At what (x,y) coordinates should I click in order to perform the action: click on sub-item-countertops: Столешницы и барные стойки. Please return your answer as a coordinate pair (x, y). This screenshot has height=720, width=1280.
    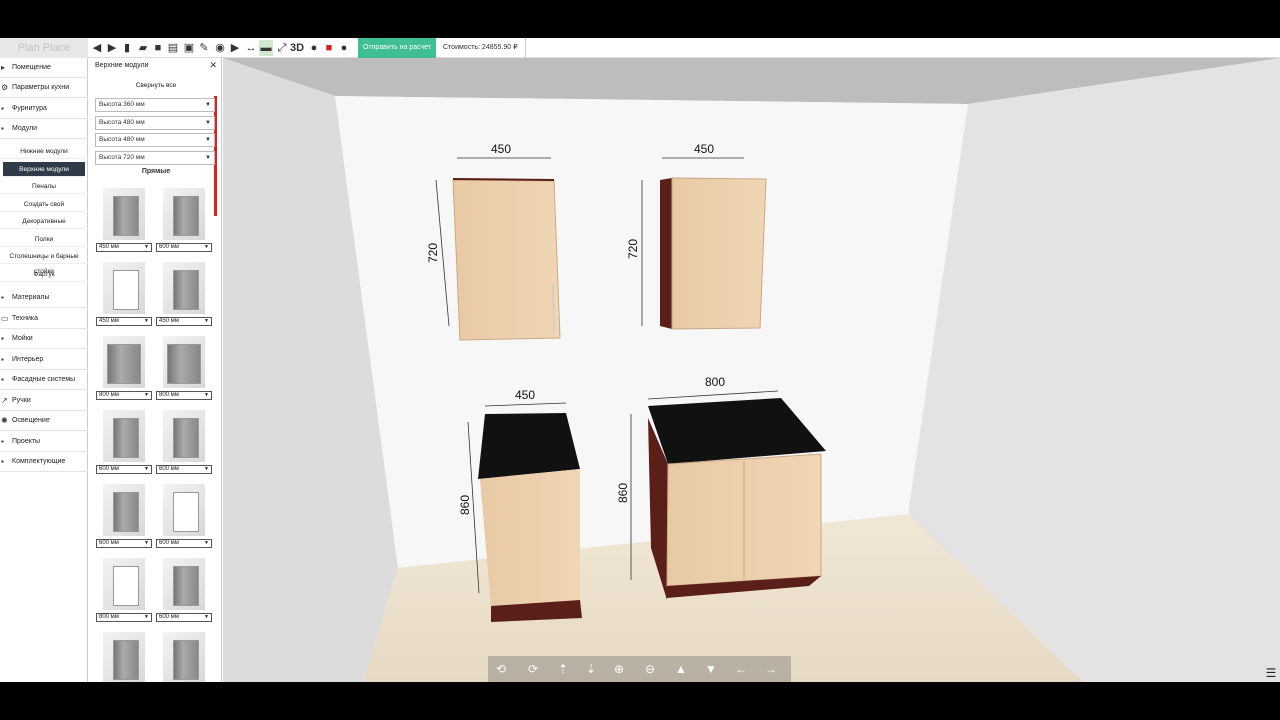
    Looking at the image, I should click on (44, 262).